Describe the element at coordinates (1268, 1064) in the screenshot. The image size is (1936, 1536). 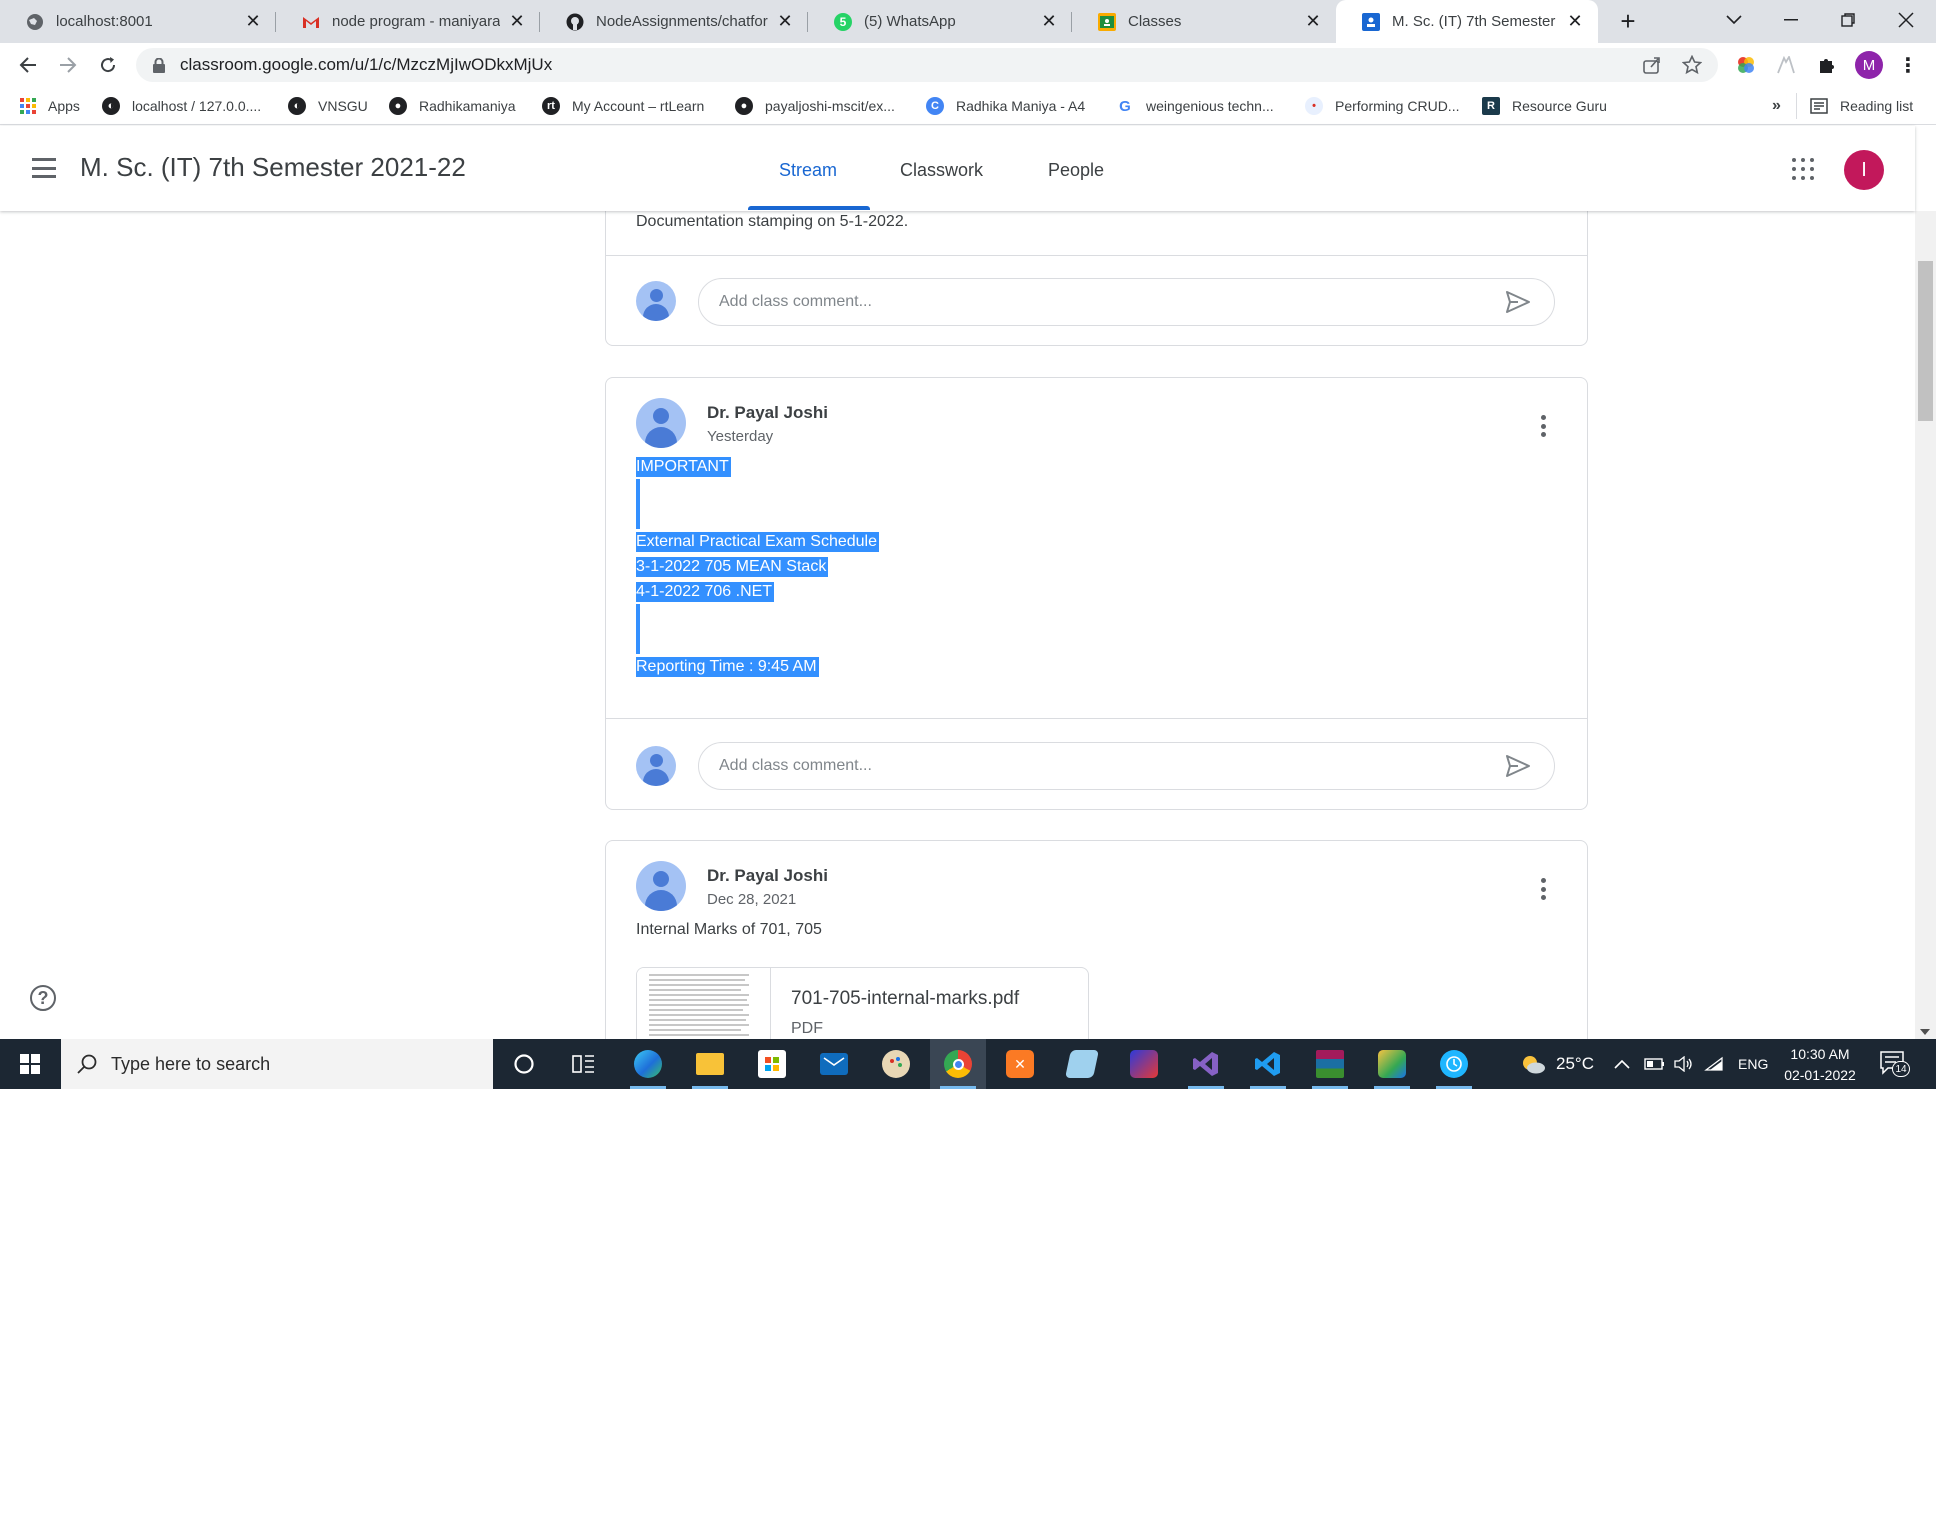
I see `vscode-icon` at that location.